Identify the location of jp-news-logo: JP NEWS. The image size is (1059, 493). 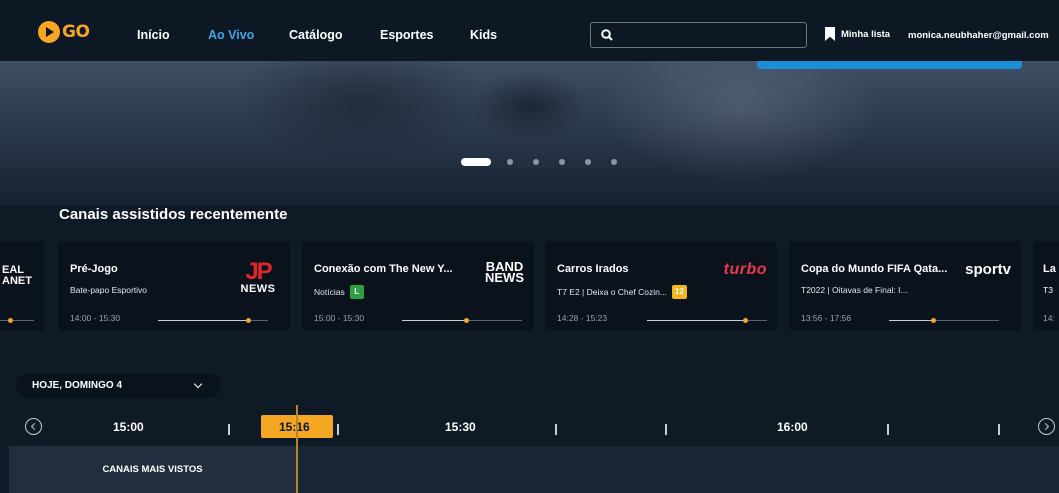
(258, 277).